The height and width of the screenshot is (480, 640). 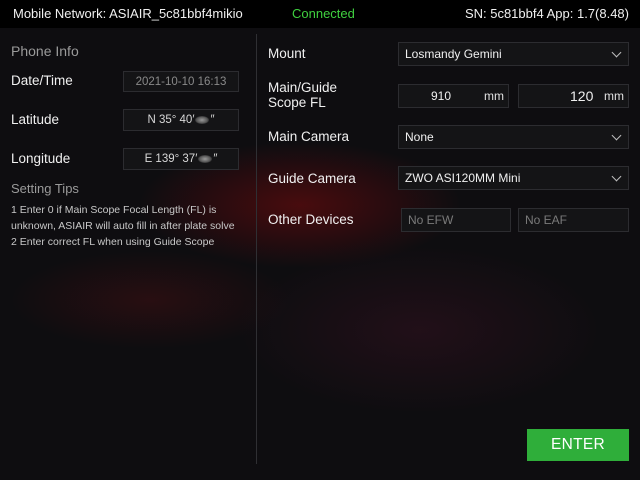 What do you see at coordinates (42, 80) in the screenshot?
I see `datetime-label: Date/Time` at bounding box center [42, 80].